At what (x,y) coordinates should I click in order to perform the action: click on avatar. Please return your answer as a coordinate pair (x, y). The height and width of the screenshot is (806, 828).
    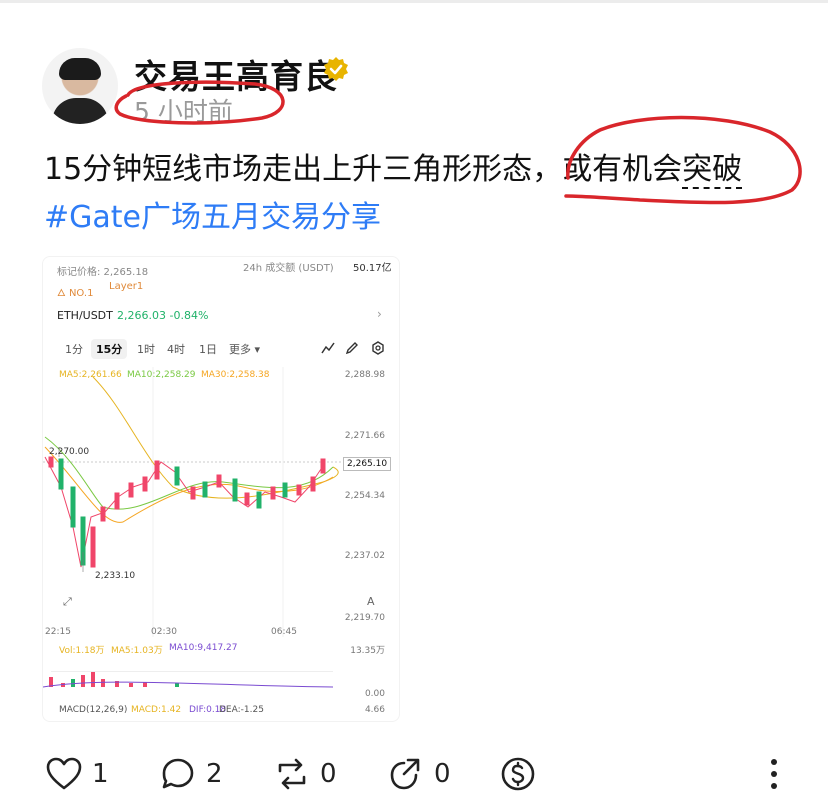
    Looking at the image, I should click on (80, 86).